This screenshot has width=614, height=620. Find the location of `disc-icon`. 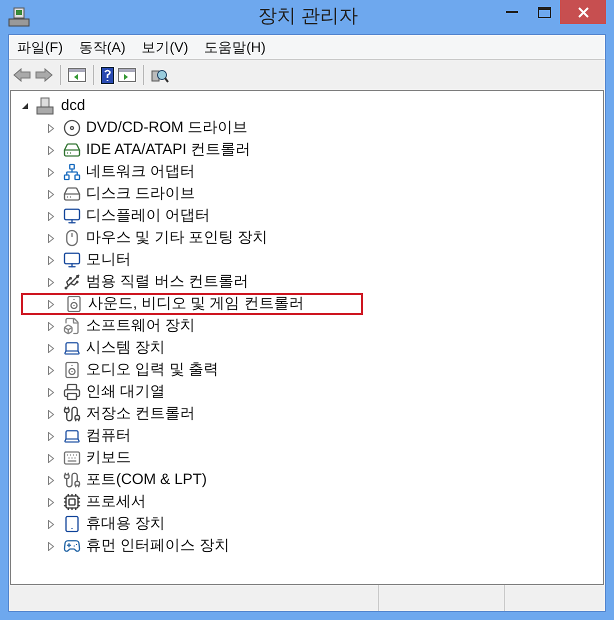

disc-icon is located at coordinates (72, 128).